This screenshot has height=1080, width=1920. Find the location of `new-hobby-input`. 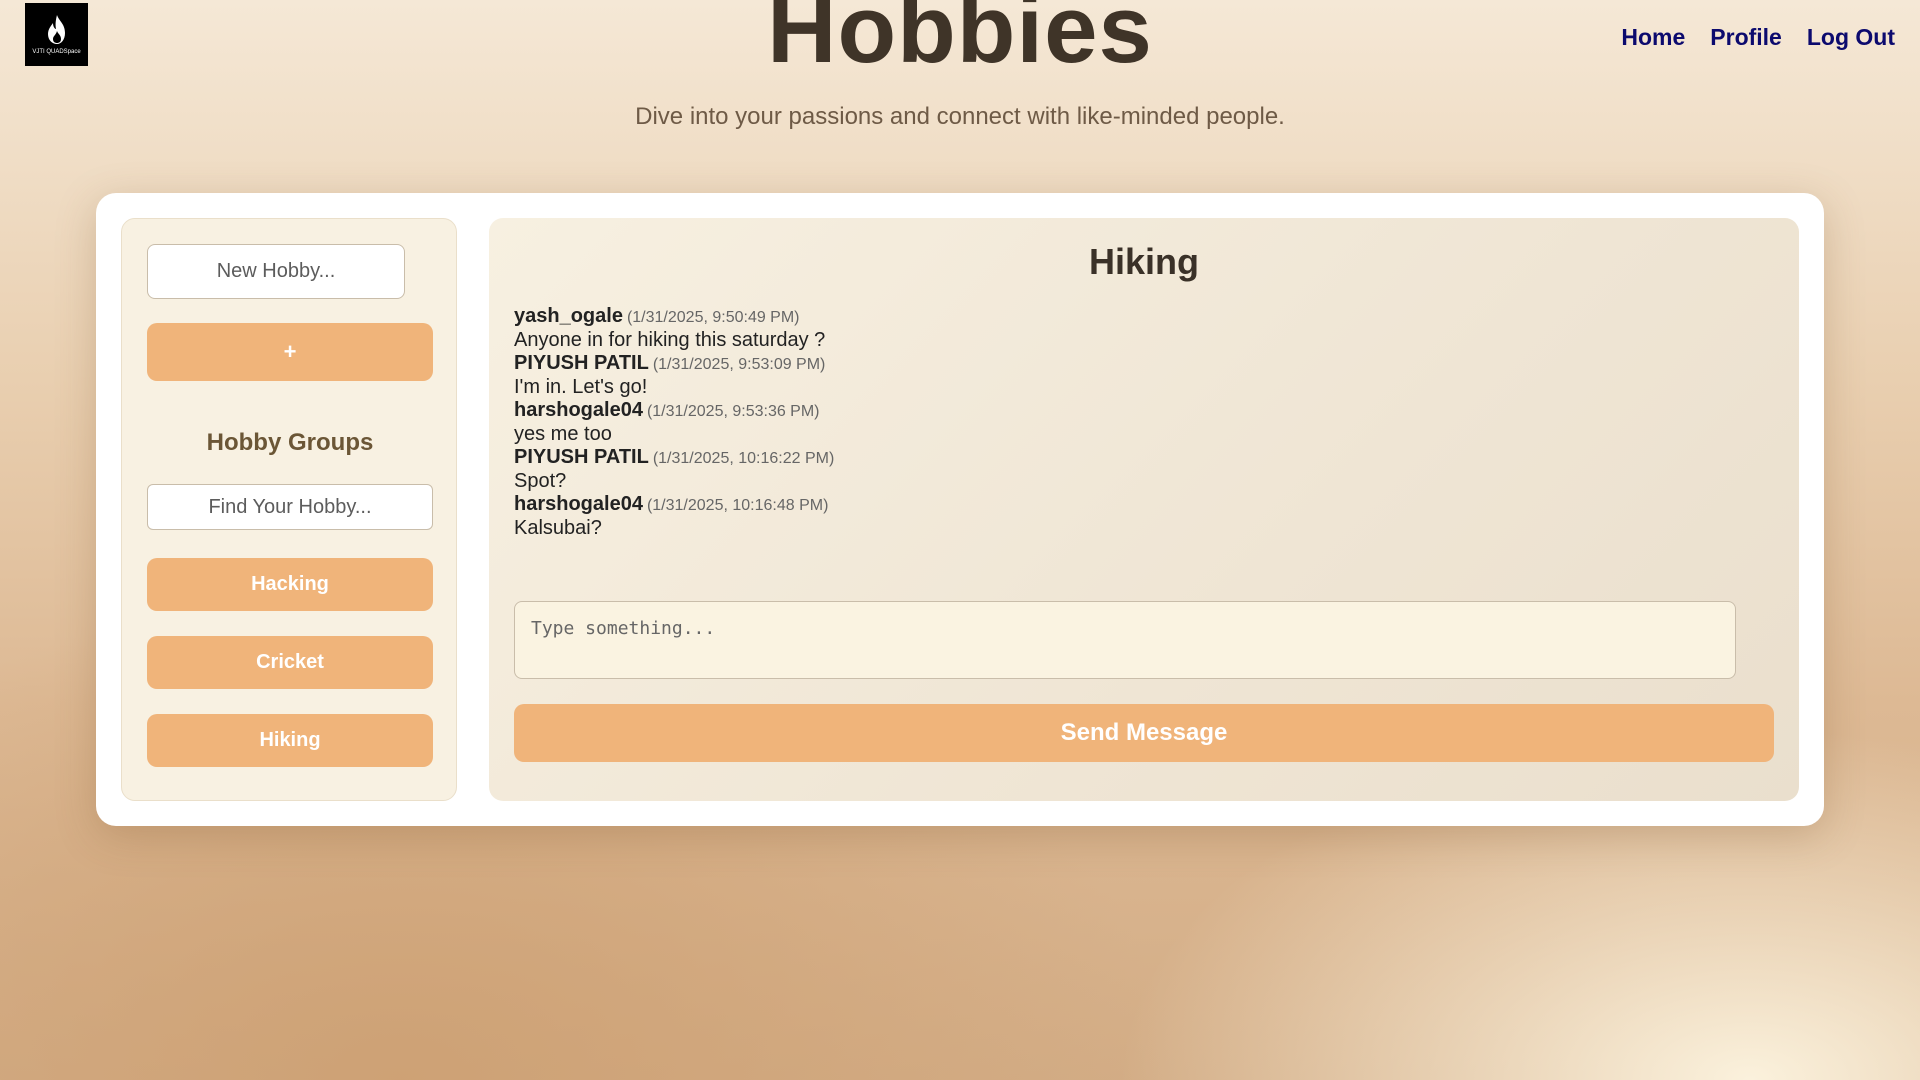

new-hobby-input is located at coordinates (276, 271).